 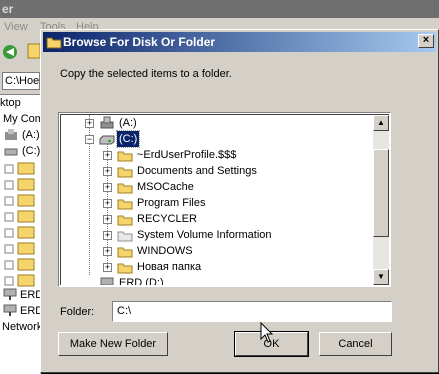 What do you see at coordinates (146, 74) in the screenshot?
I see `instruction-text: Copy the selected items to a folder.` at bounding box center [146, 74].